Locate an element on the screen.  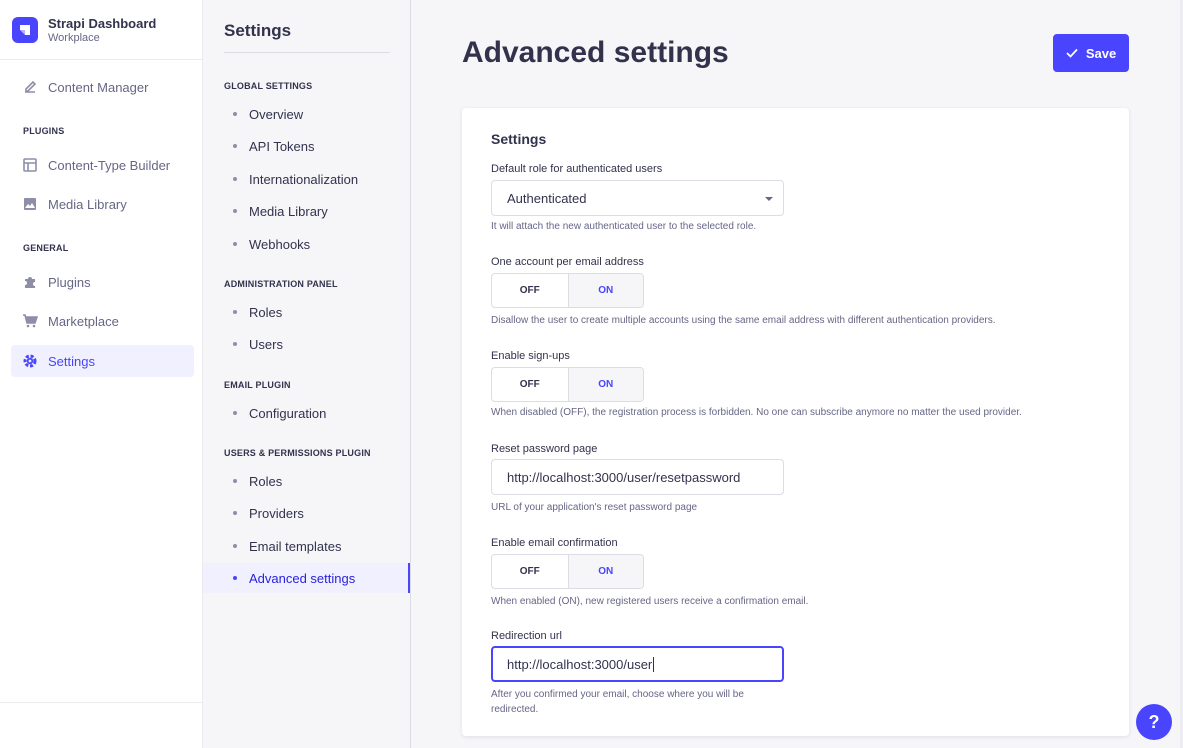
strapi-logo-icon is located at coordinates (25, 29).